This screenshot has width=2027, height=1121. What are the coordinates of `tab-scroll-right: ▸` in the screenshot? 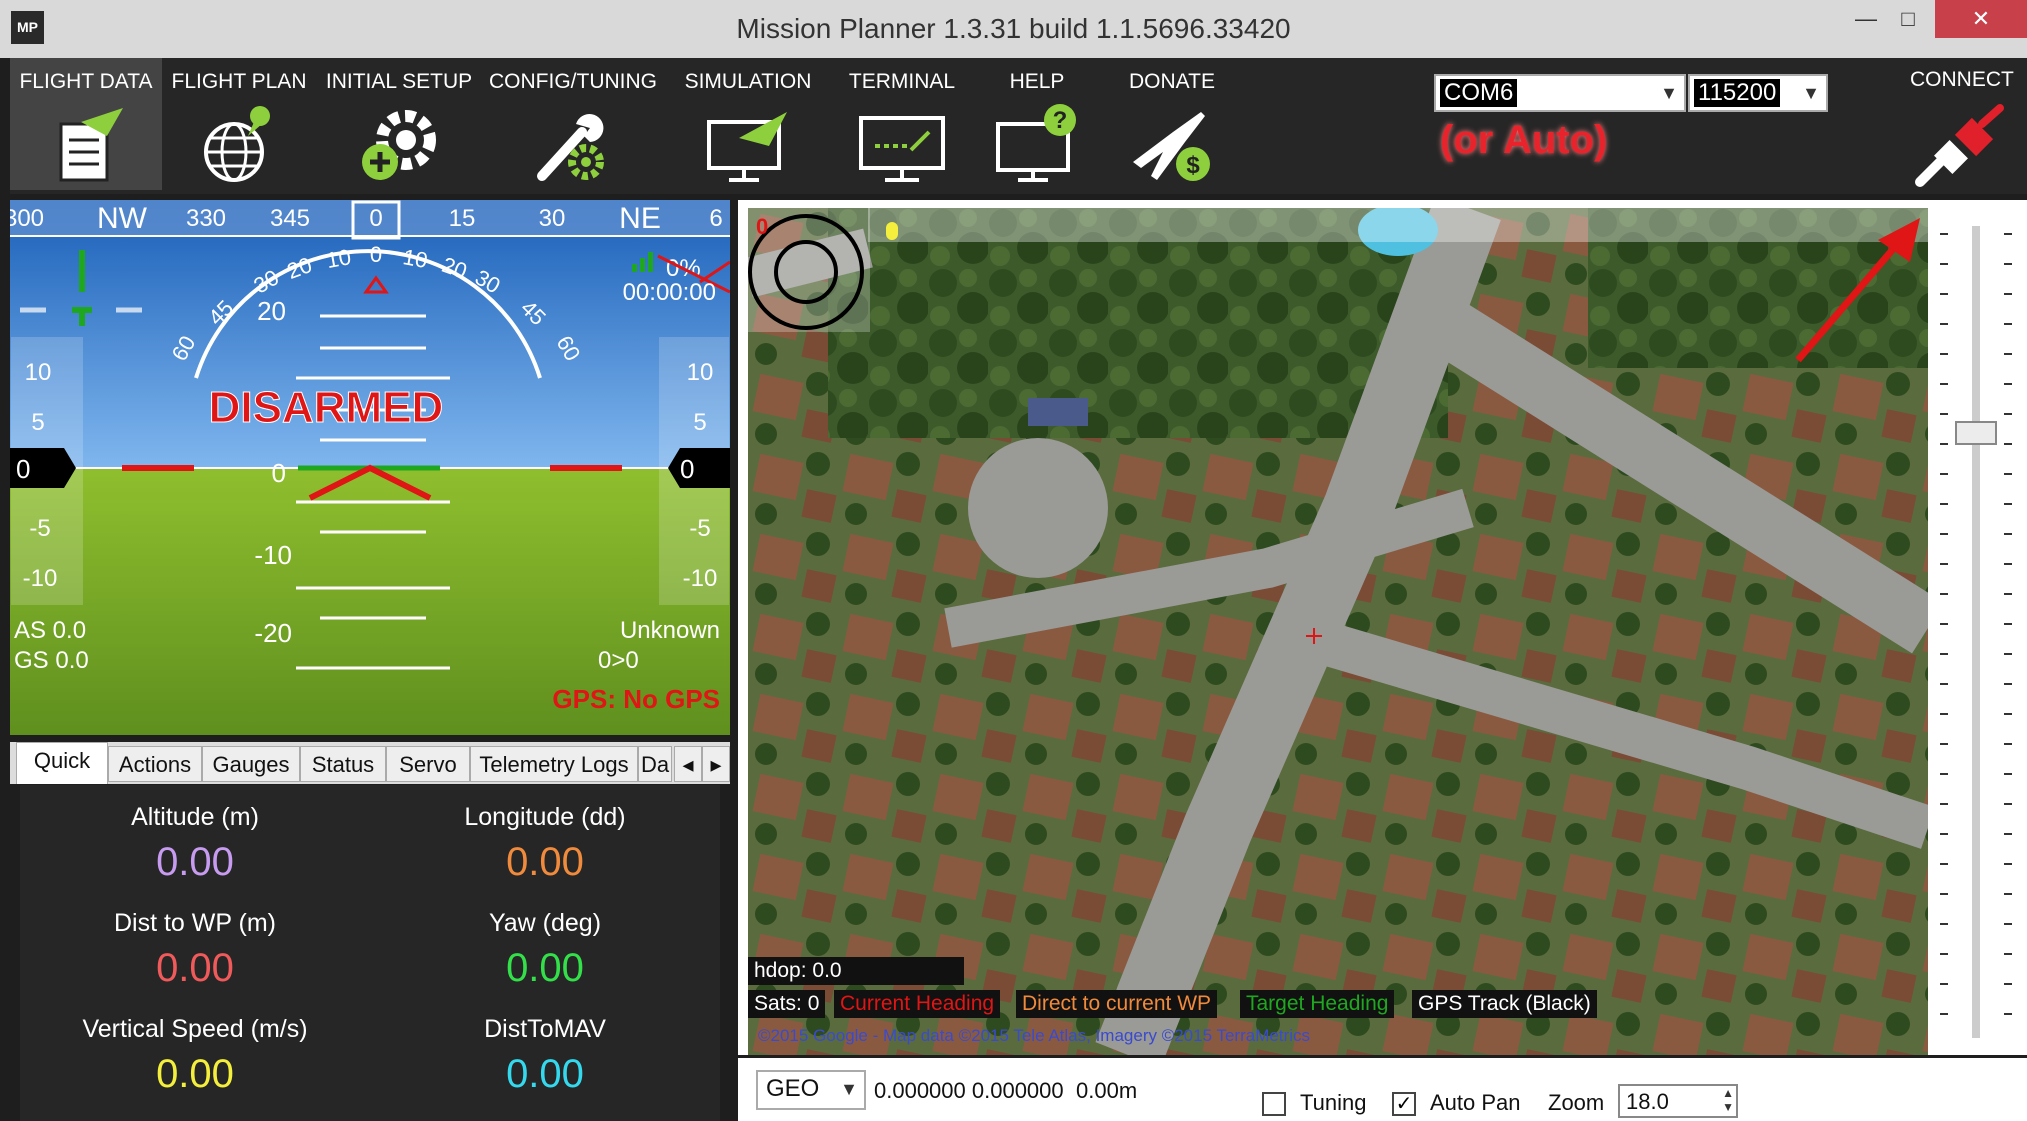 It's located at (716, 764).